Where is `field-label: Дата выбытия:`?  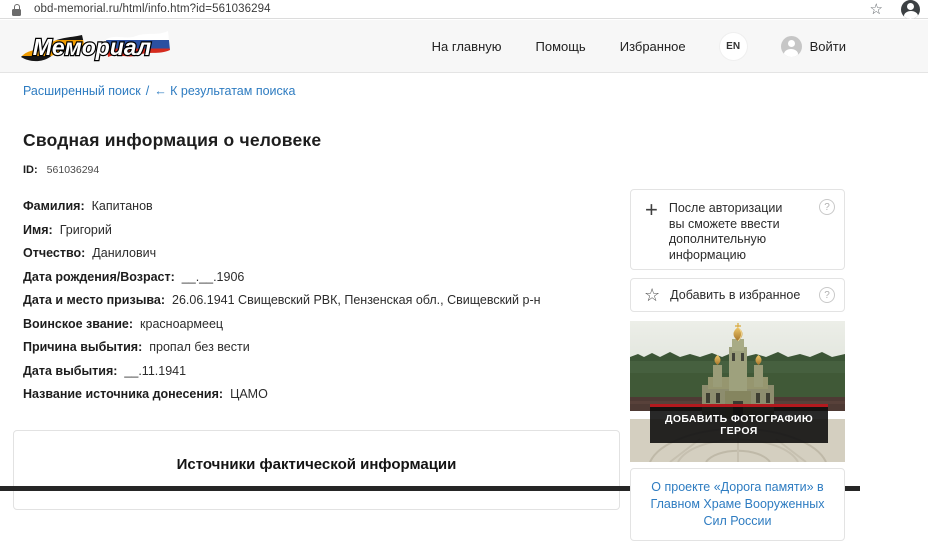
field-label: Дата выбытия: is located at coordinates (70, 370).